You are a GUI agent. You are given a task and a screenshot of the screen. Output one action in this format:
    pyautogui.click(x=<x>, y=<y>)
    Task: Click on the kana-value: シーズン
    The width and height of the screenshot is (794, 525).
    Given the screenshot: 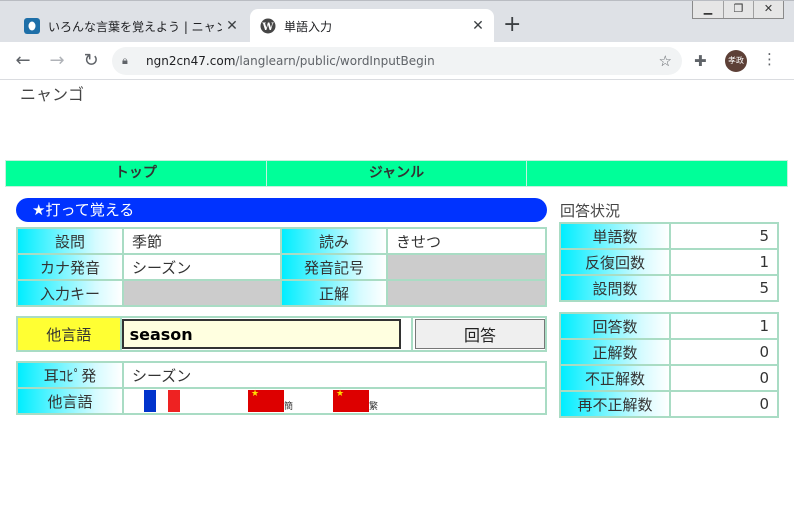 What is the action you would take?
    pyautogui.click(x=202, y=267)
    